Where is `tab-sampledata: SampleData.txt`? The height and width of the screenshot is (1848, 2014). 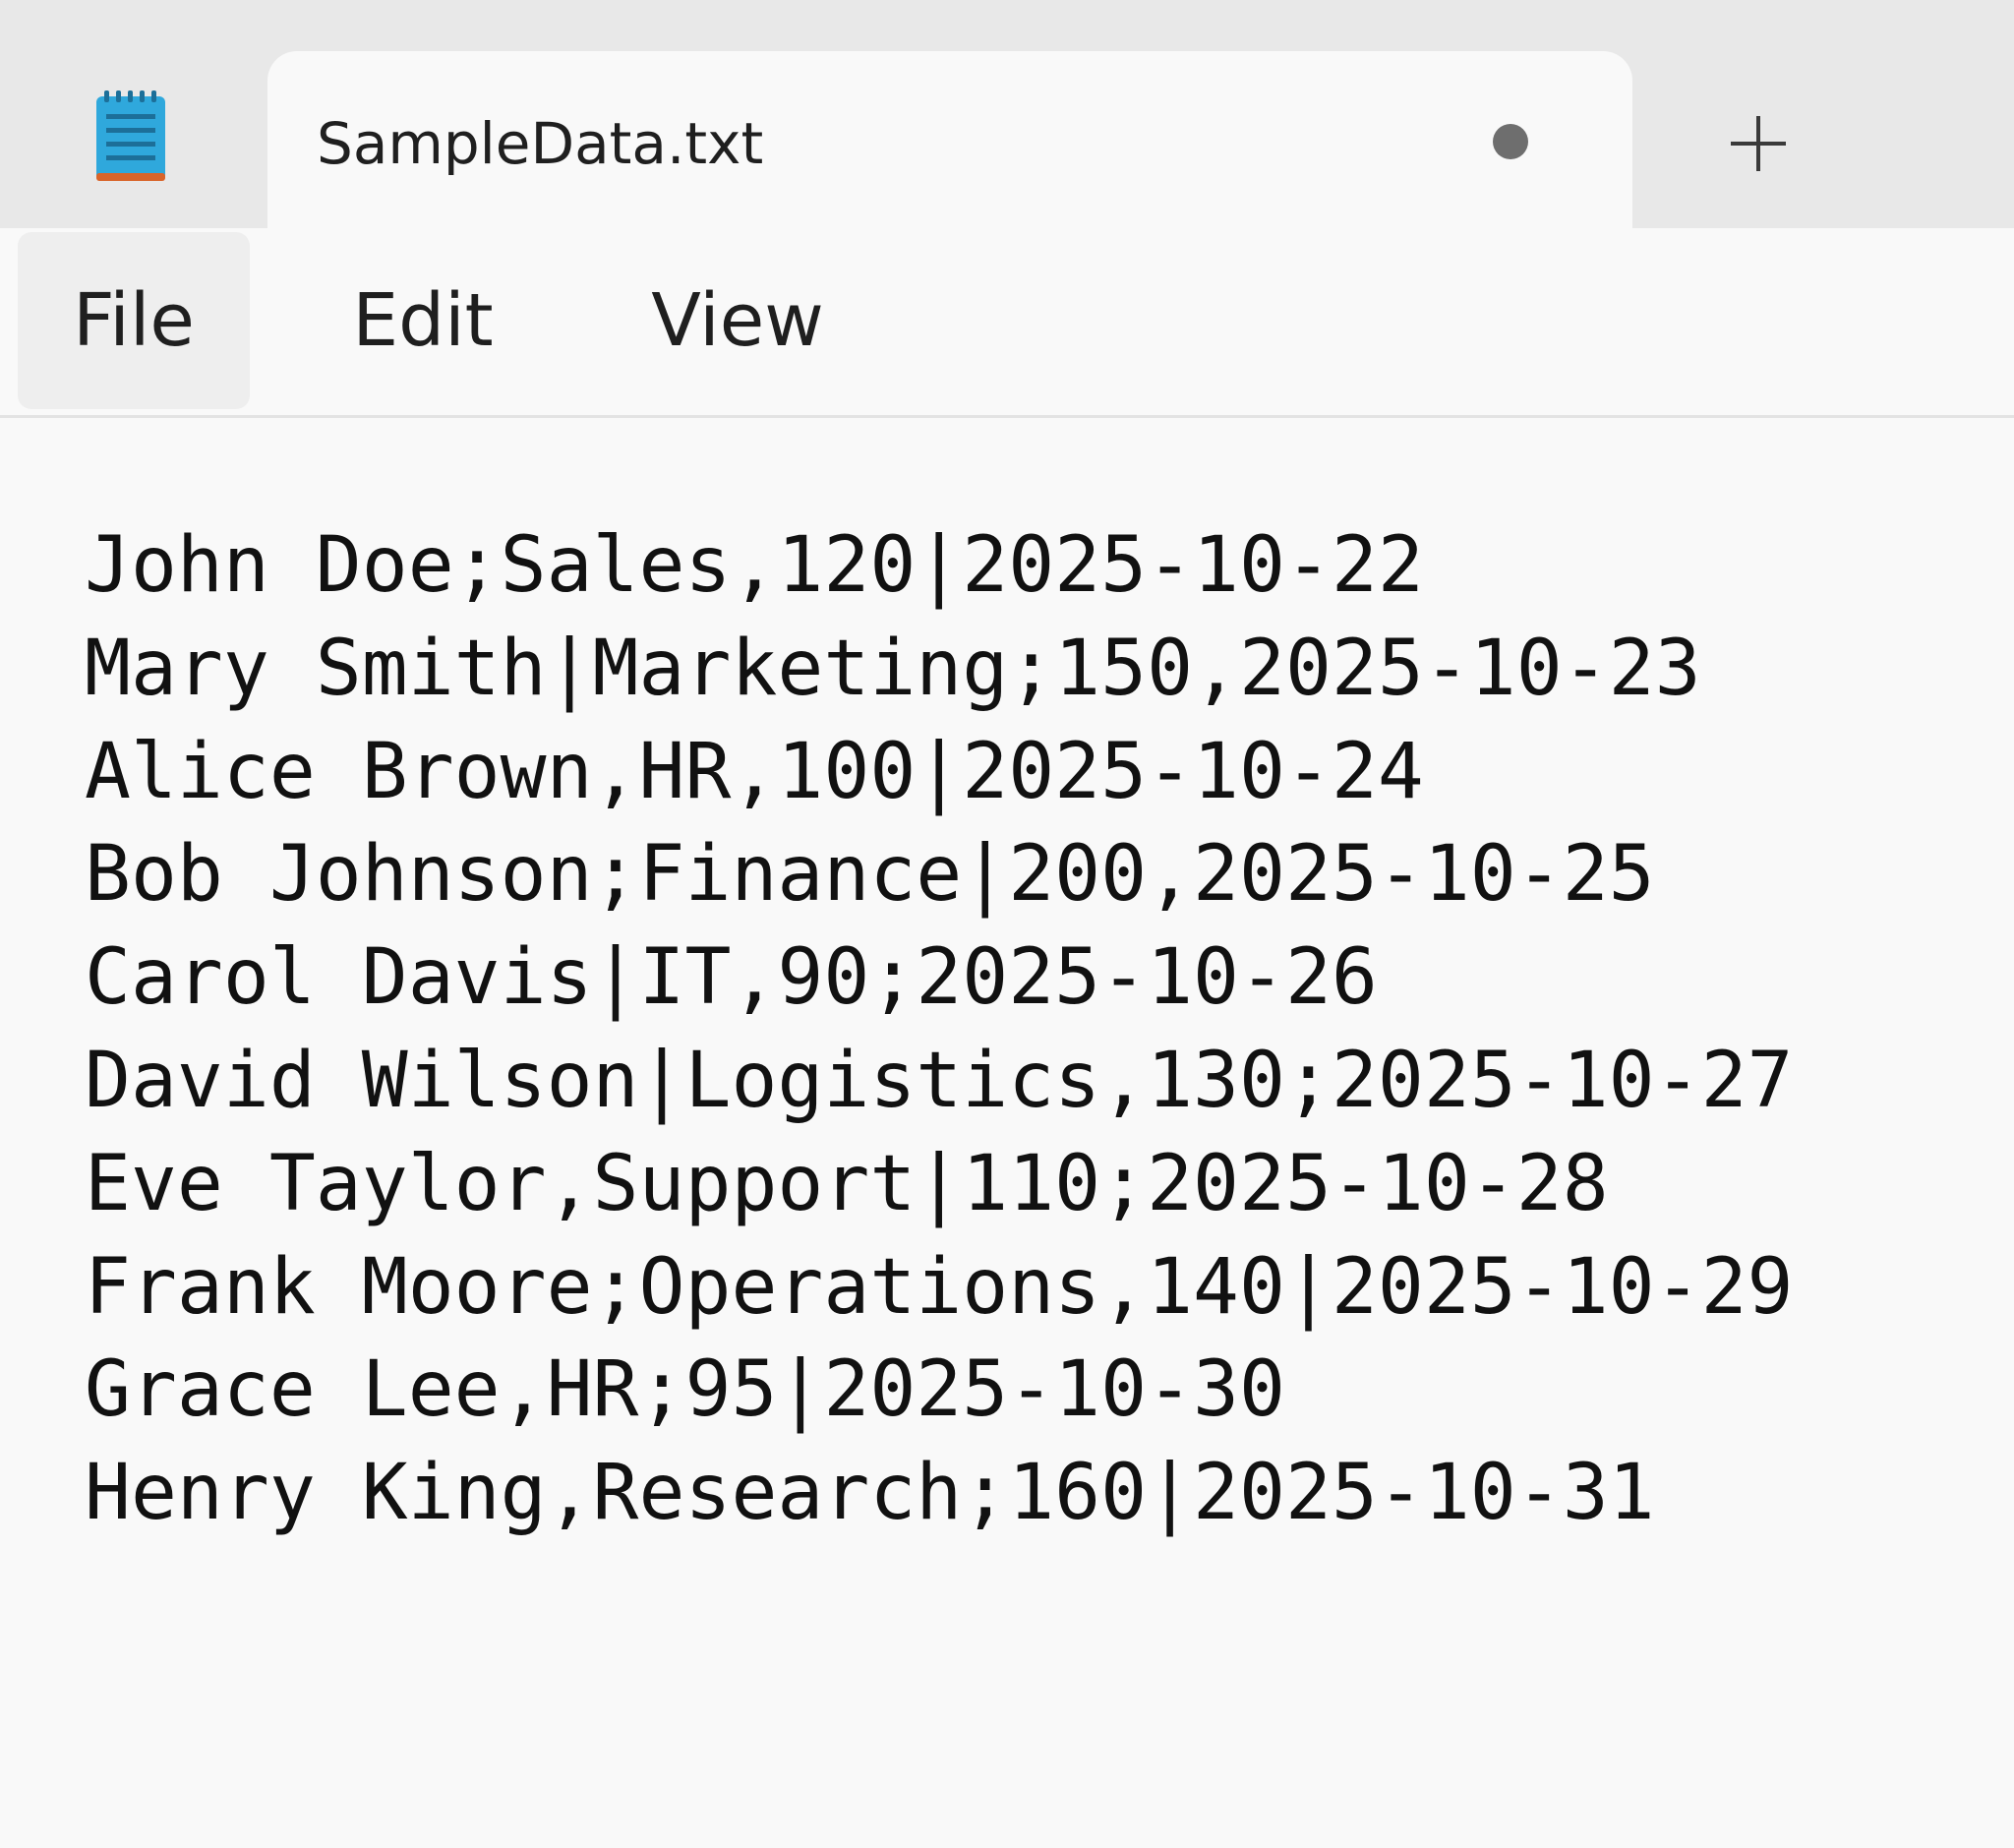
tab-sampledata: SampleData.txt is located at coordinates (949, 144).